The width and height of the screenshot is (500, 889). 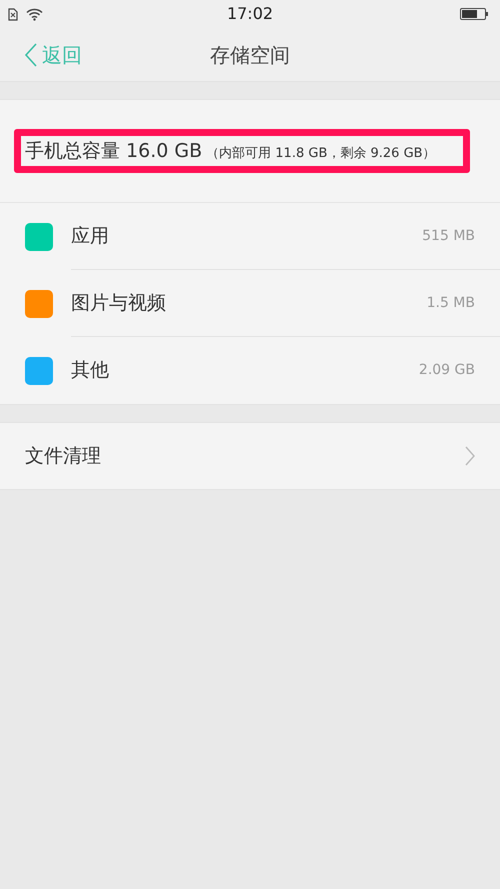 What do you see at coordinates (470, 456) in the screenshot?
I see `chevron-right-icon` at bounding box center [470, 456].